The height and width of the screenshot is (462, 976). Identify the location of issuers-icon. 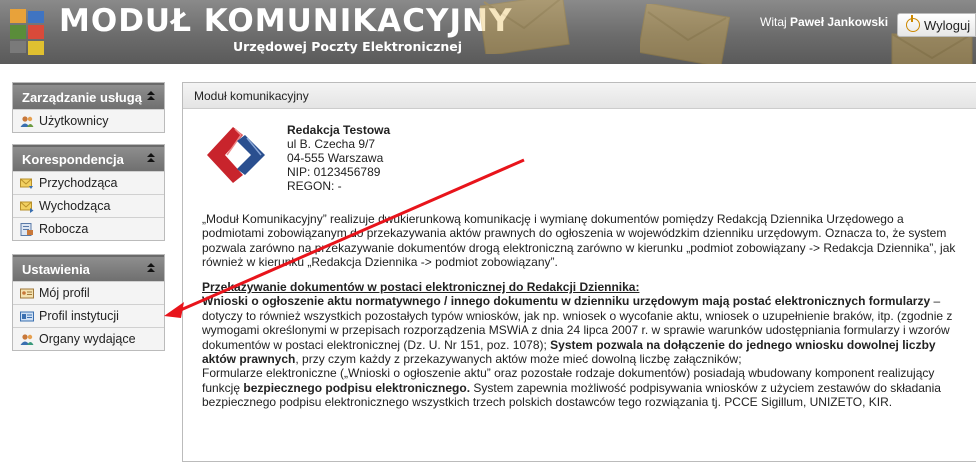
(27, 339).